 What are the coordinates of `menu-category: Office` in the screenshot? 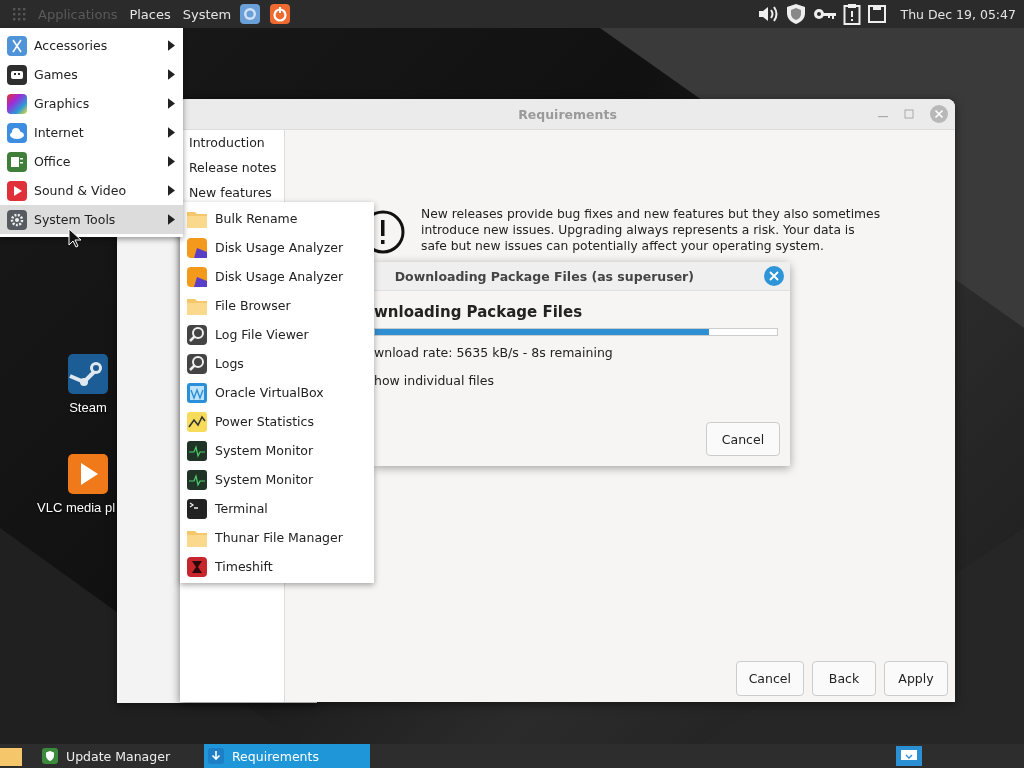 It's located at (91, 161).